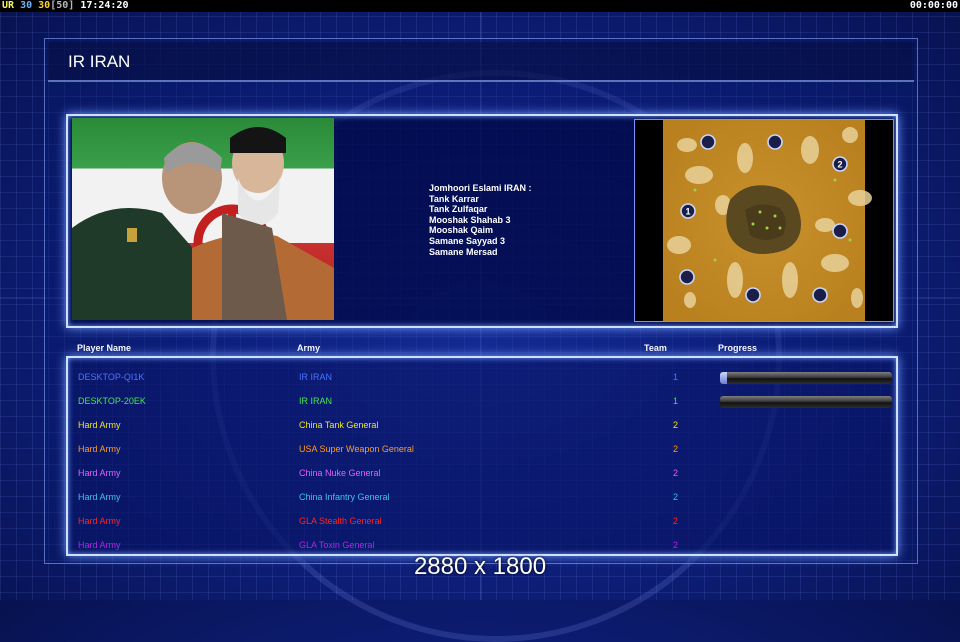 The width and height of the screenshot is (960, 642). I want to click on map-preview: 2 1, so click(764, 220).